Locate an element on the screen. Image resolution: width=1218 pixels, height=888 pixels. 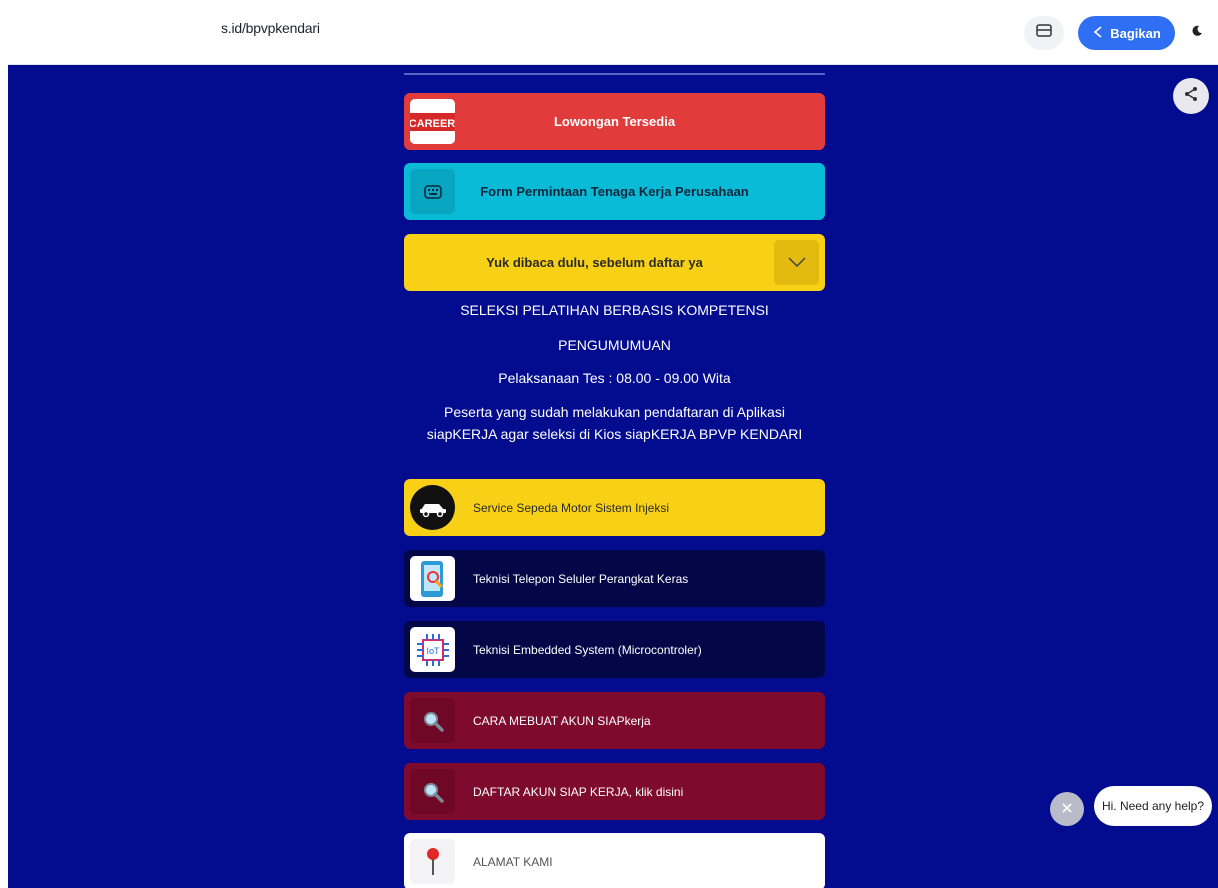
card-icon is located at coordinates (1044, 33).